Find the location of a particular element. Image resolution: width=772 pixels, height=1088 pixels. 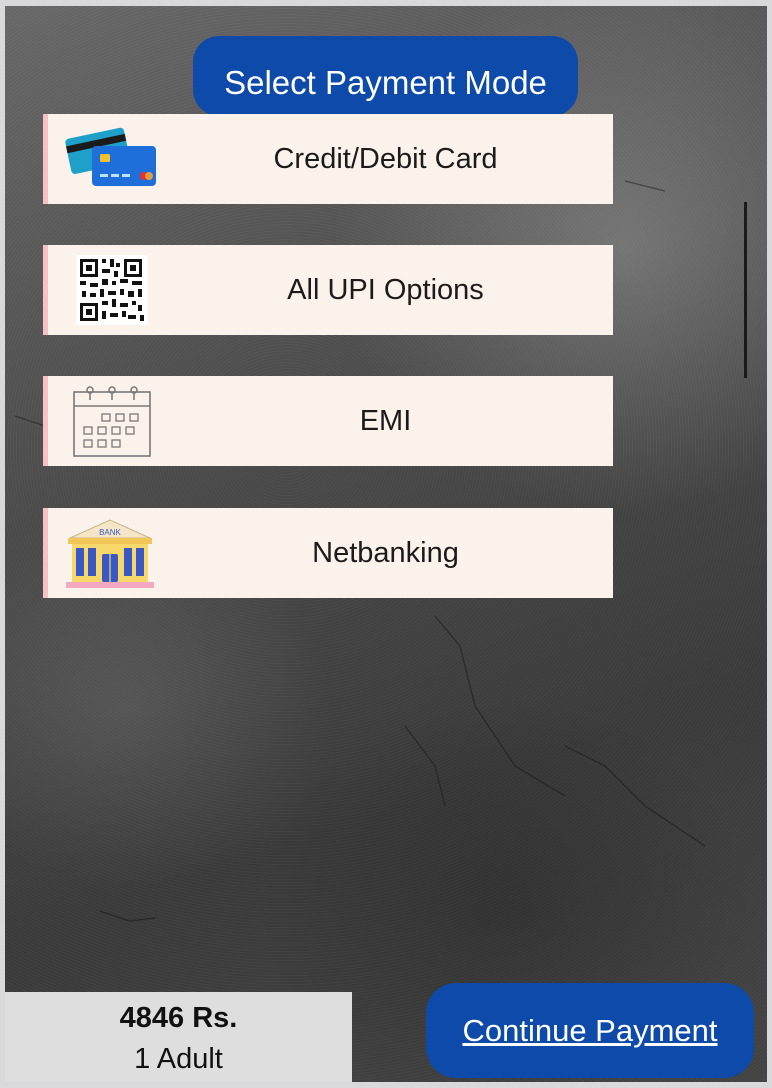

total-amount: 4846 Rs. is located at coordinates (178, 1018).